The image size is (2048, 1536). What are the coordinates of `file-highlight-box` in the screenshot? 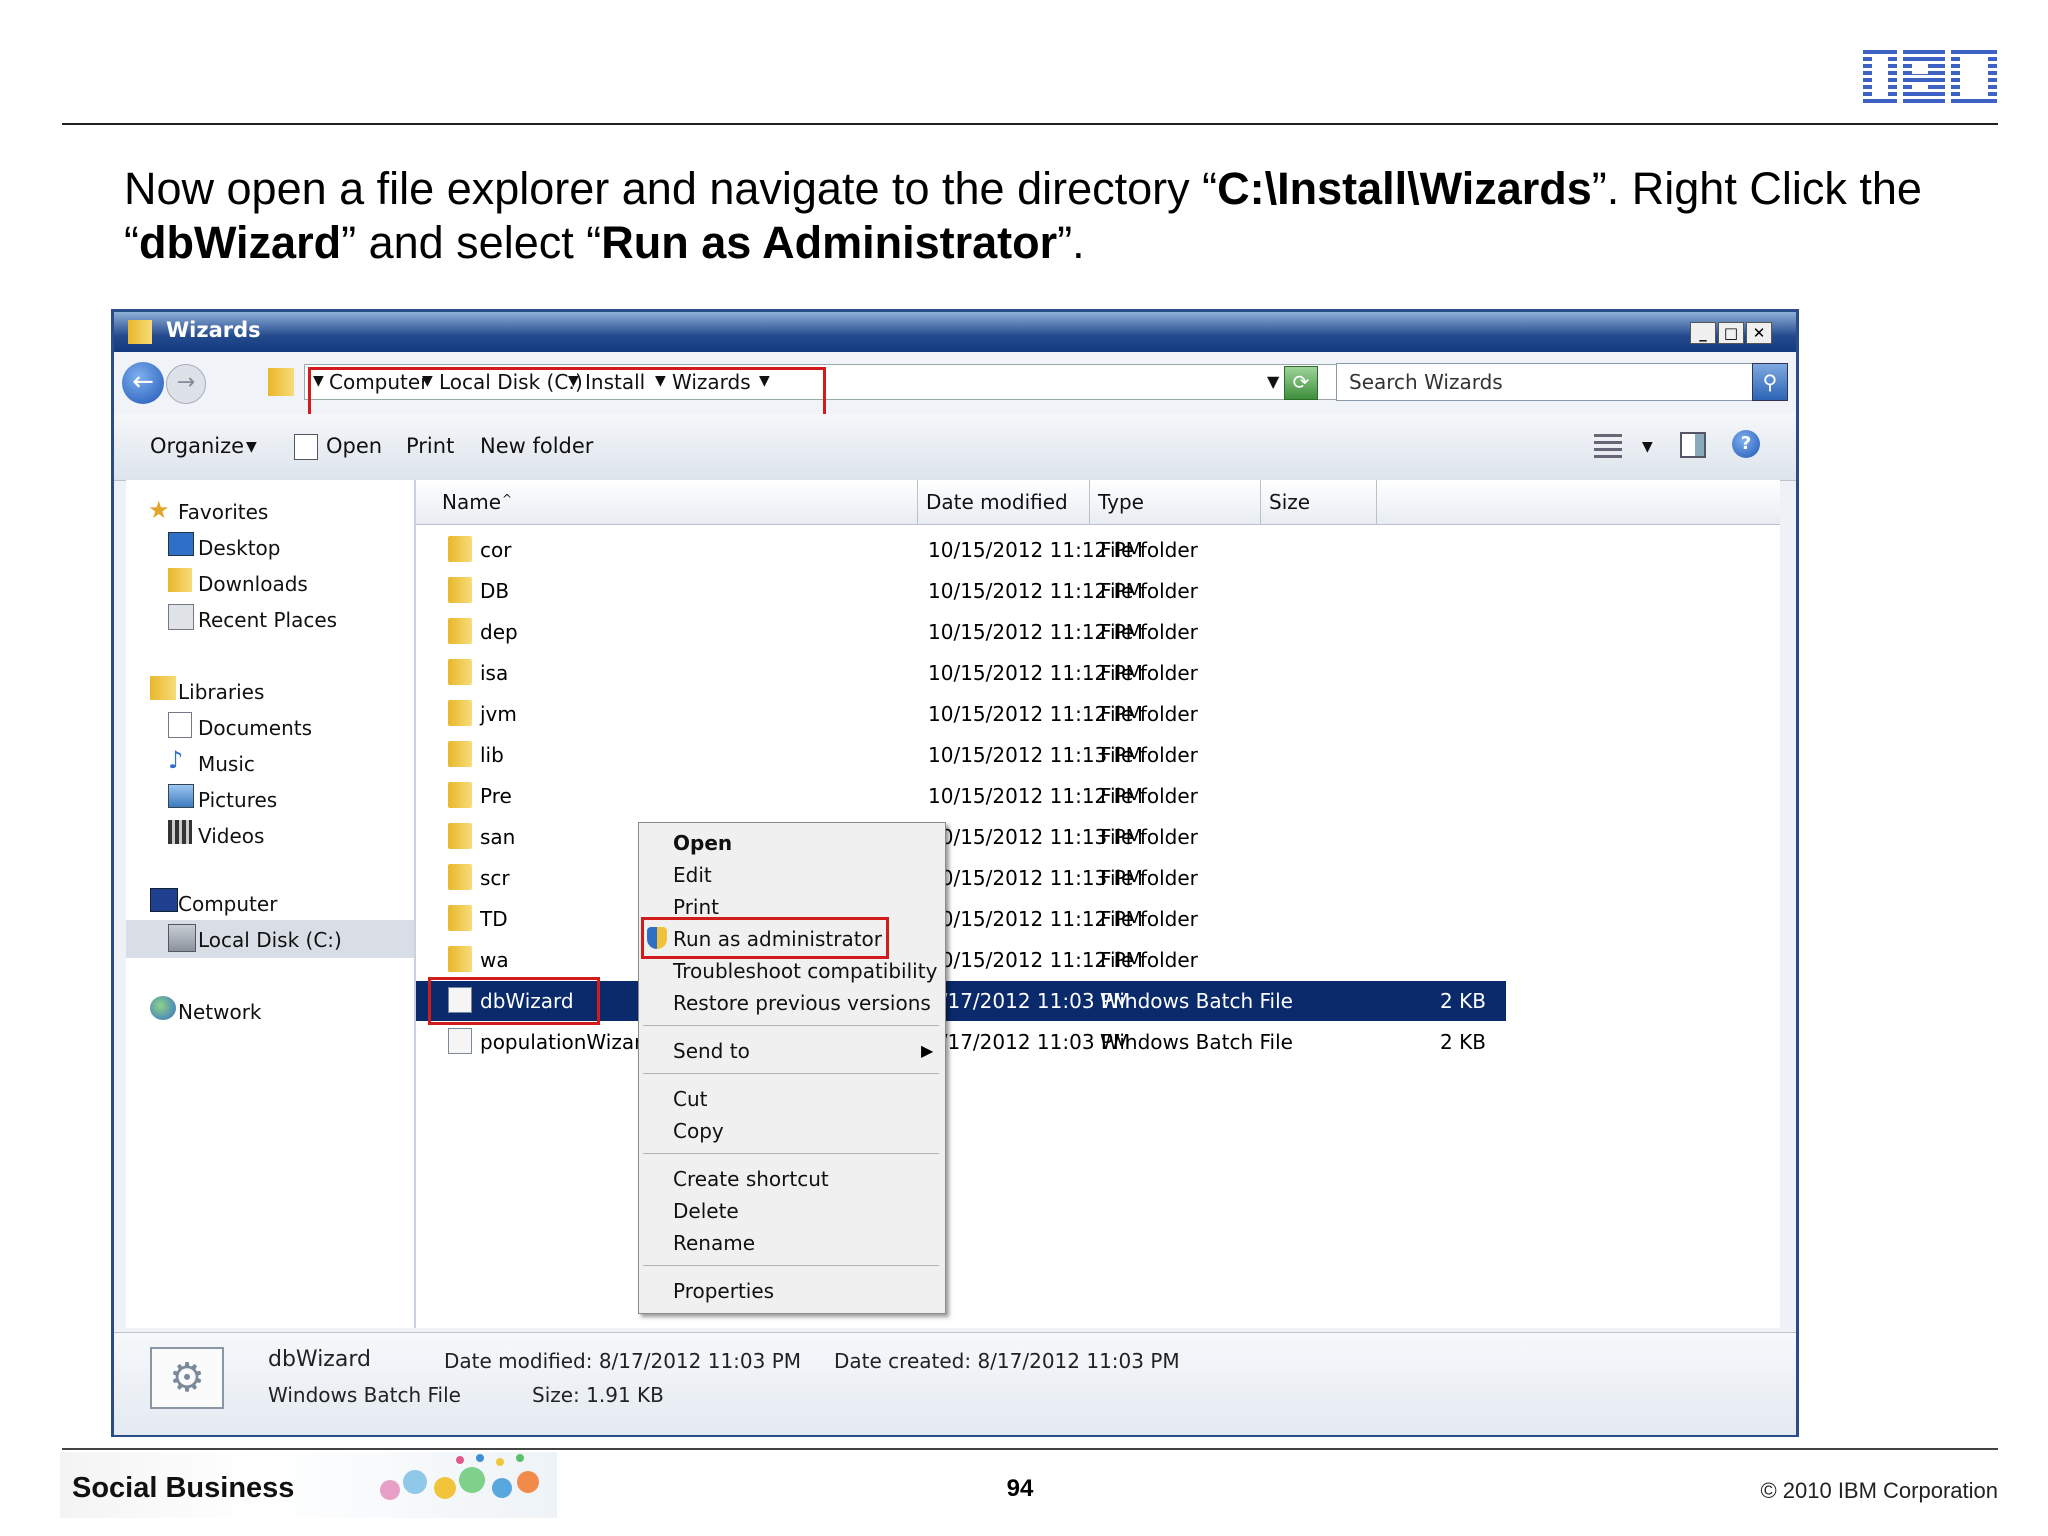 It's located at (514, 1001).